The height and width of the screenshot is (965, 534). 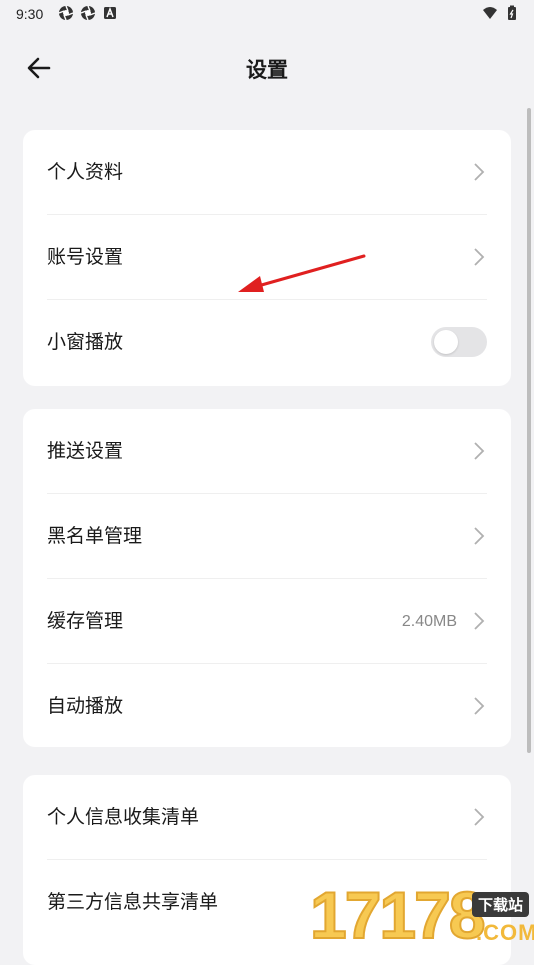 I want to click on mini-window-toggle, so click(x=459, y=342).